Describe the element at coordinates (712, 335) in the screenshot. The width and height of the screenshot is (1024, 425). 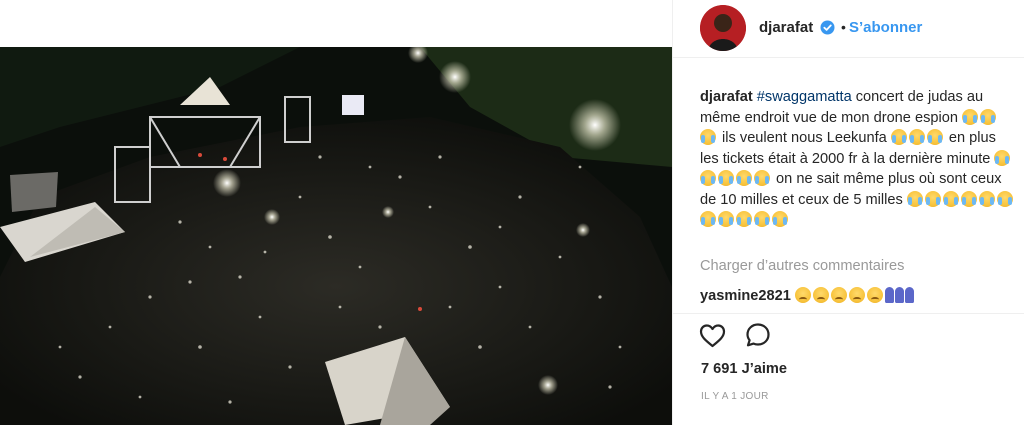
I see `heart-icon` at that location.